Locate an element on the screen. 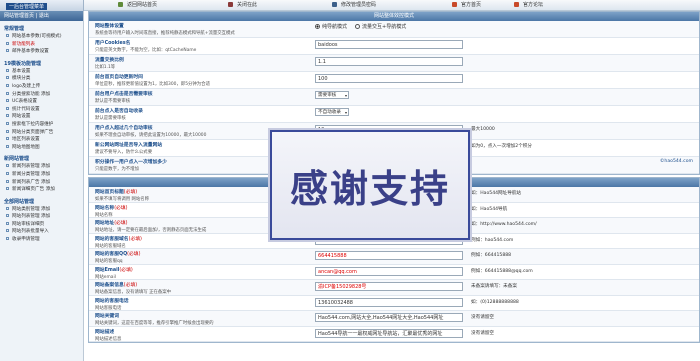  change-password-link: 修改管理员密码 is located at coordinates (354, 5).